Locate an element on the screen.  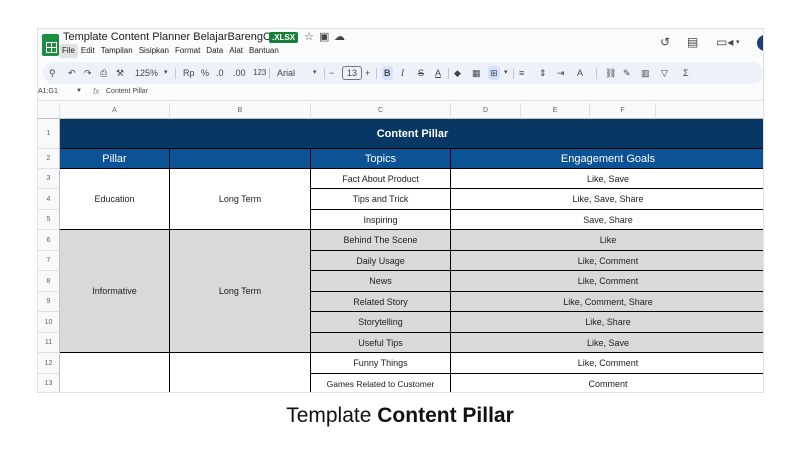
row-header: 3 is located at coordinates (49, 179).